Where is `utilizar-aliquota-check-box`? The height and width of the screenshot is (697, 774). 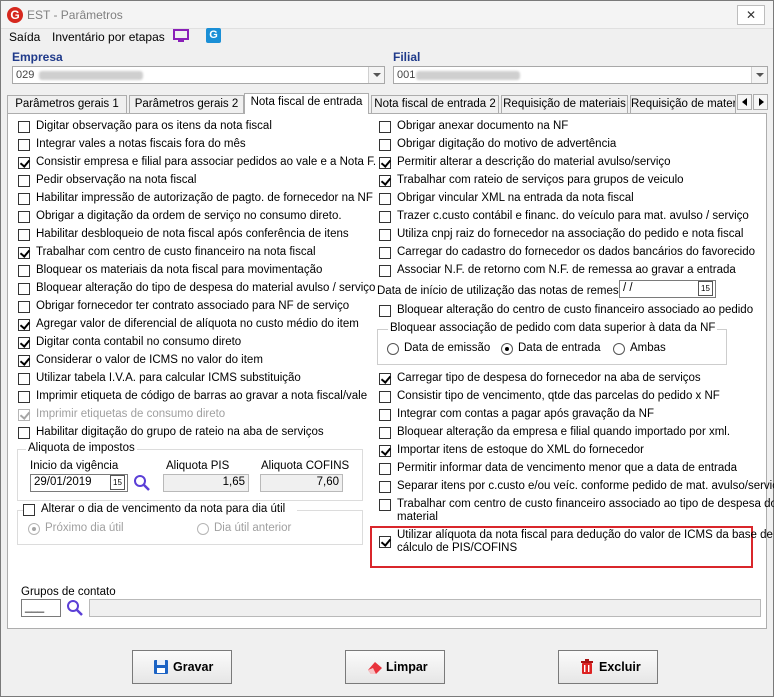
utilizar-aliquota-check-box is located at coordinates (385, 542).